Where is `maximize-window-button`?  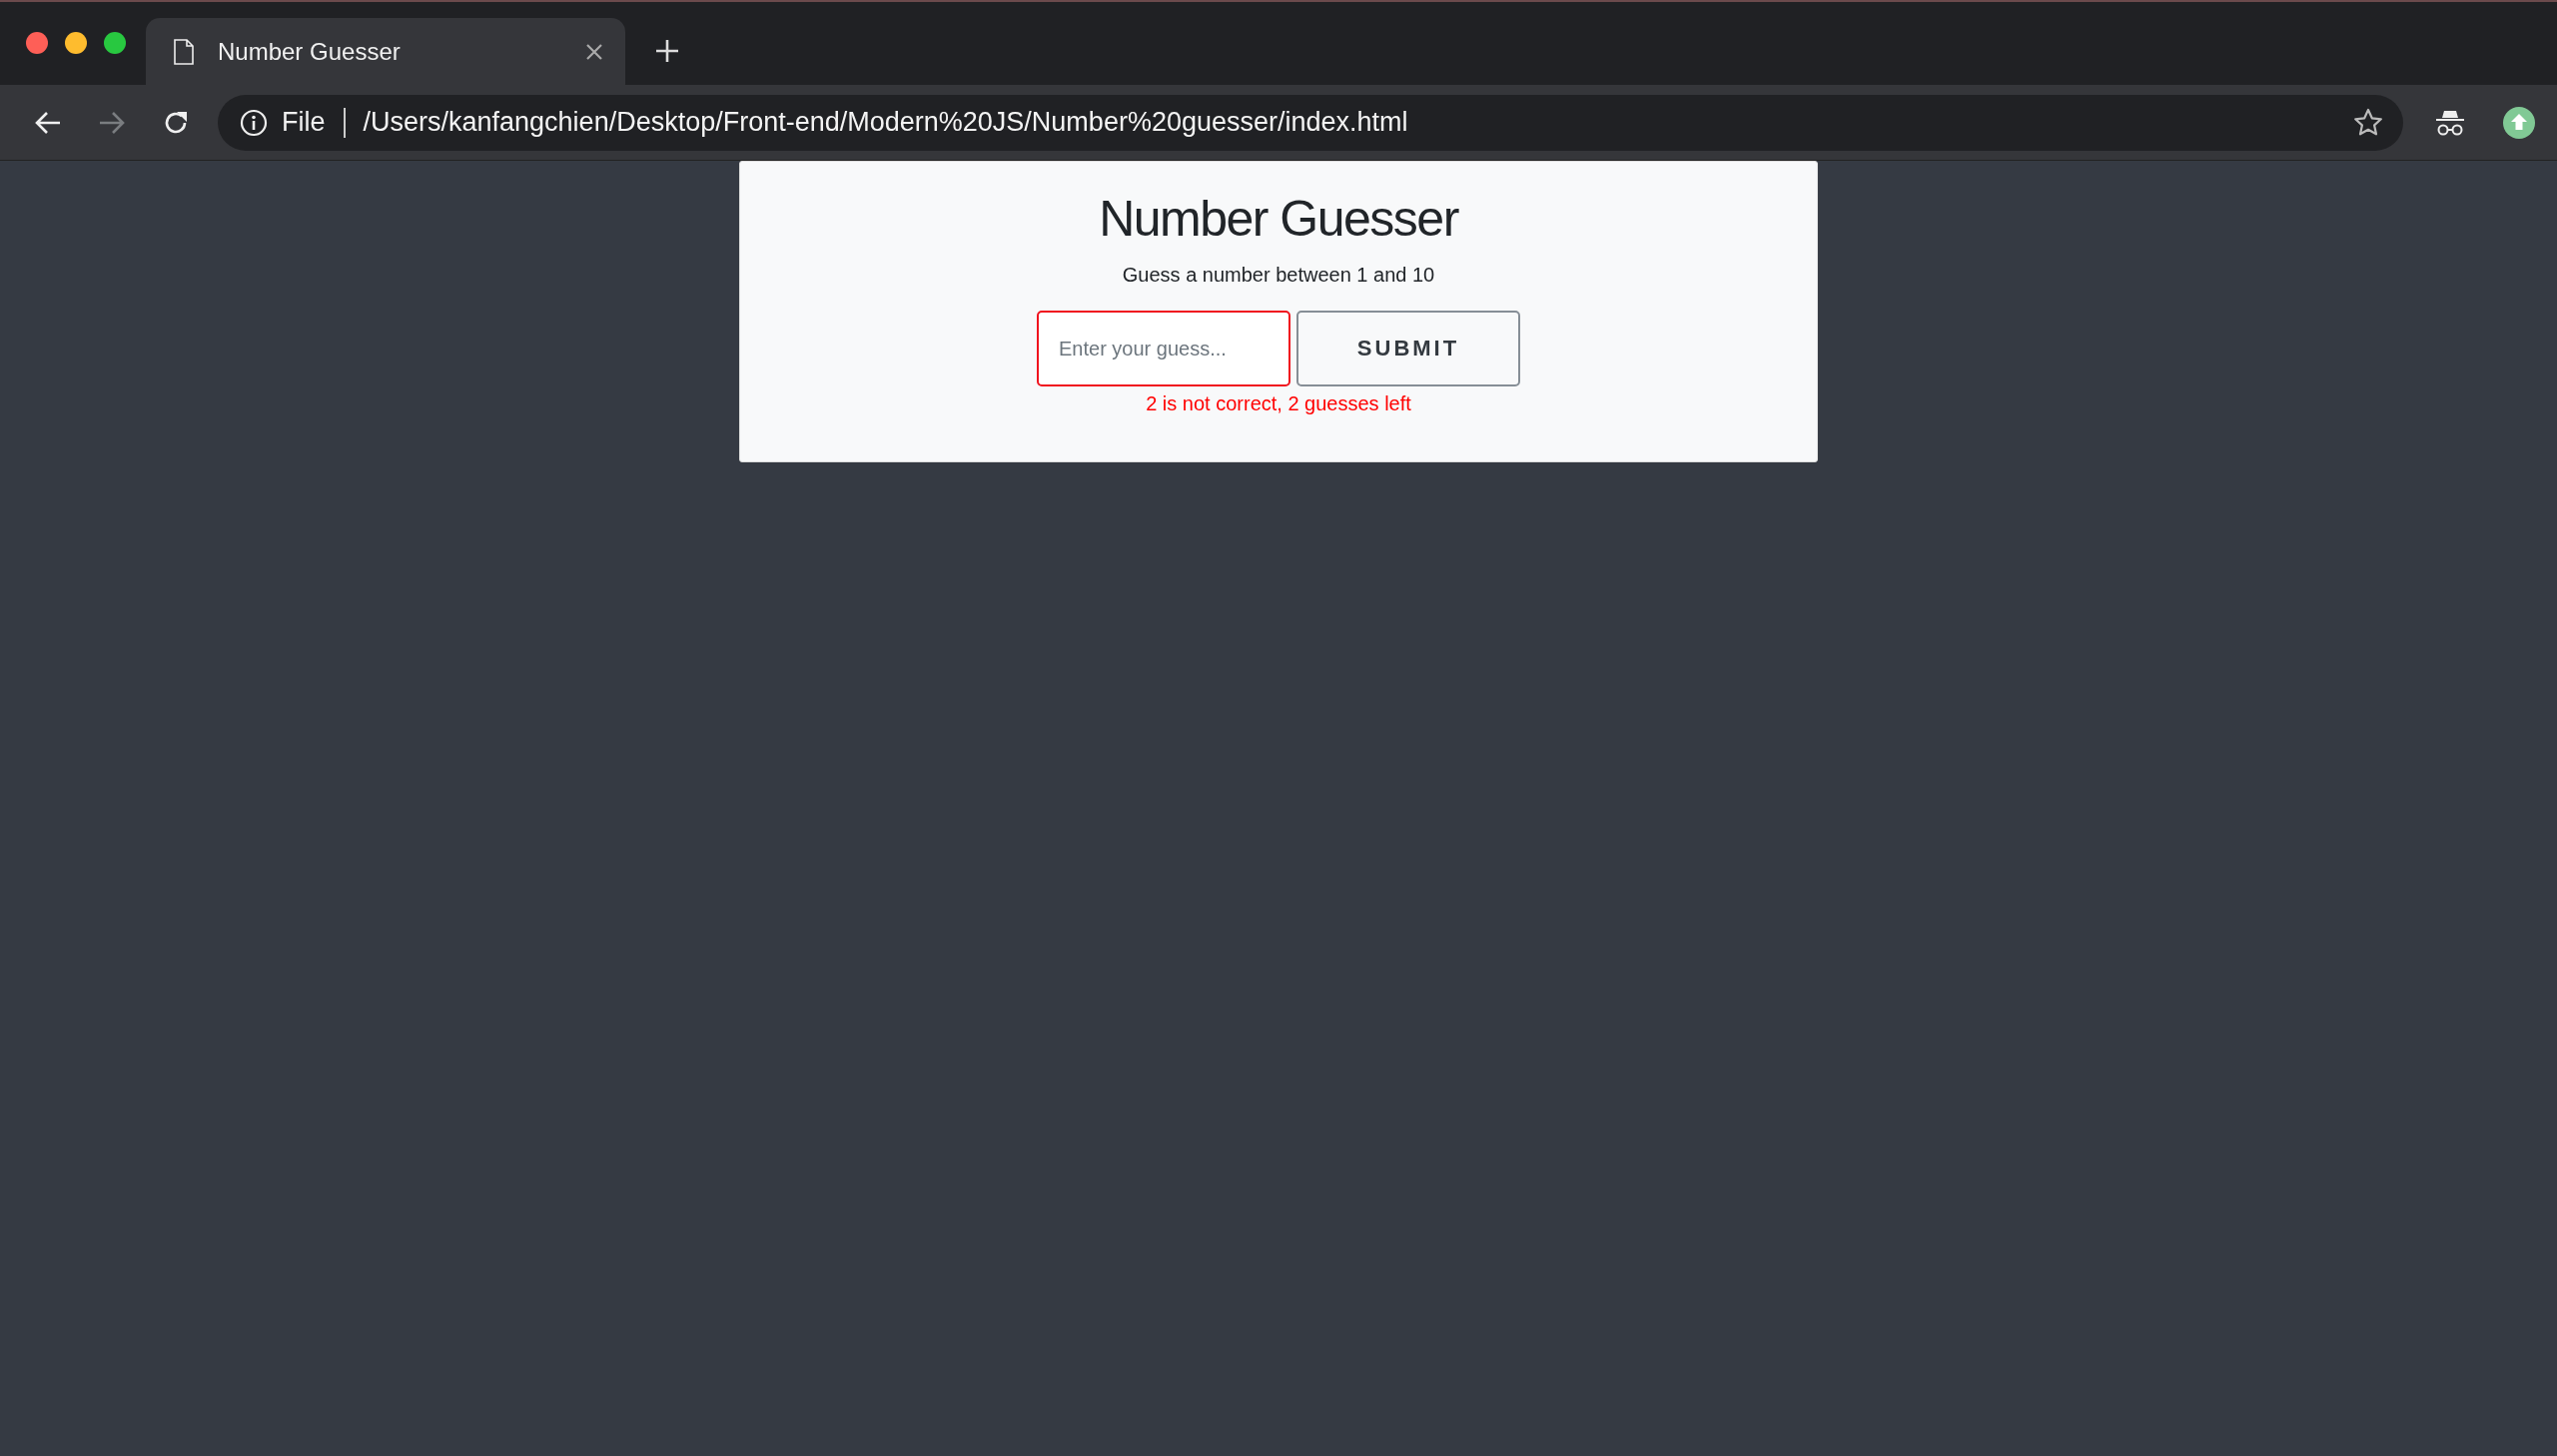
maximize-window-button is located at coordinates (115, 43).